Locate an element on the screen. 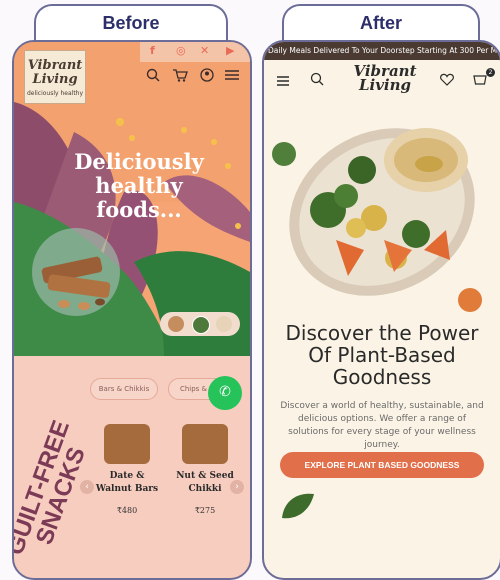  cart-count-badge: 2 is located at coordinates (490, 72).